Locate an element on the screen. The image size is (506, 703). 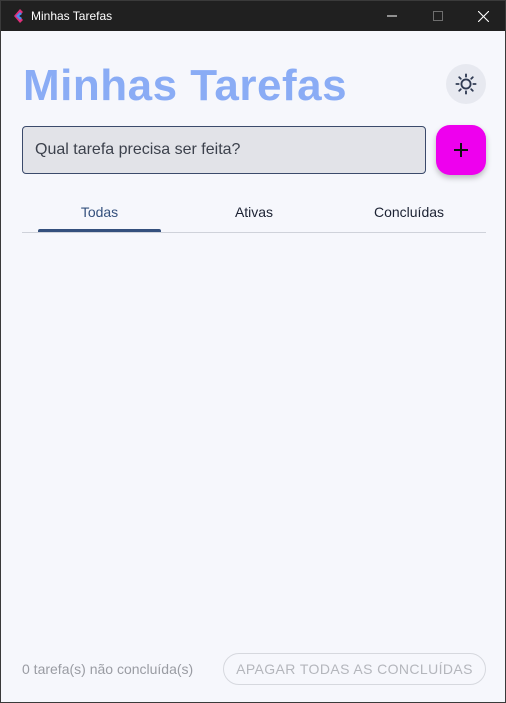
filter-tabs: Todas Ativas Concluídas is located at coordinates (254, 212).